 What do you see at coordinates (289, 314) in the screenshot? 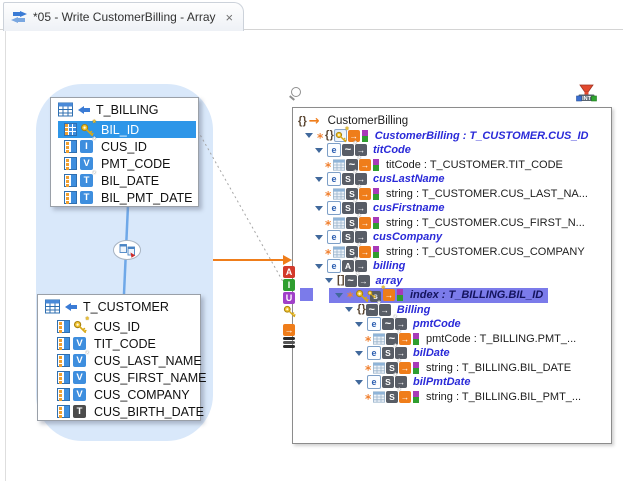
I see `key-icon` at bounding box center [289, 314].